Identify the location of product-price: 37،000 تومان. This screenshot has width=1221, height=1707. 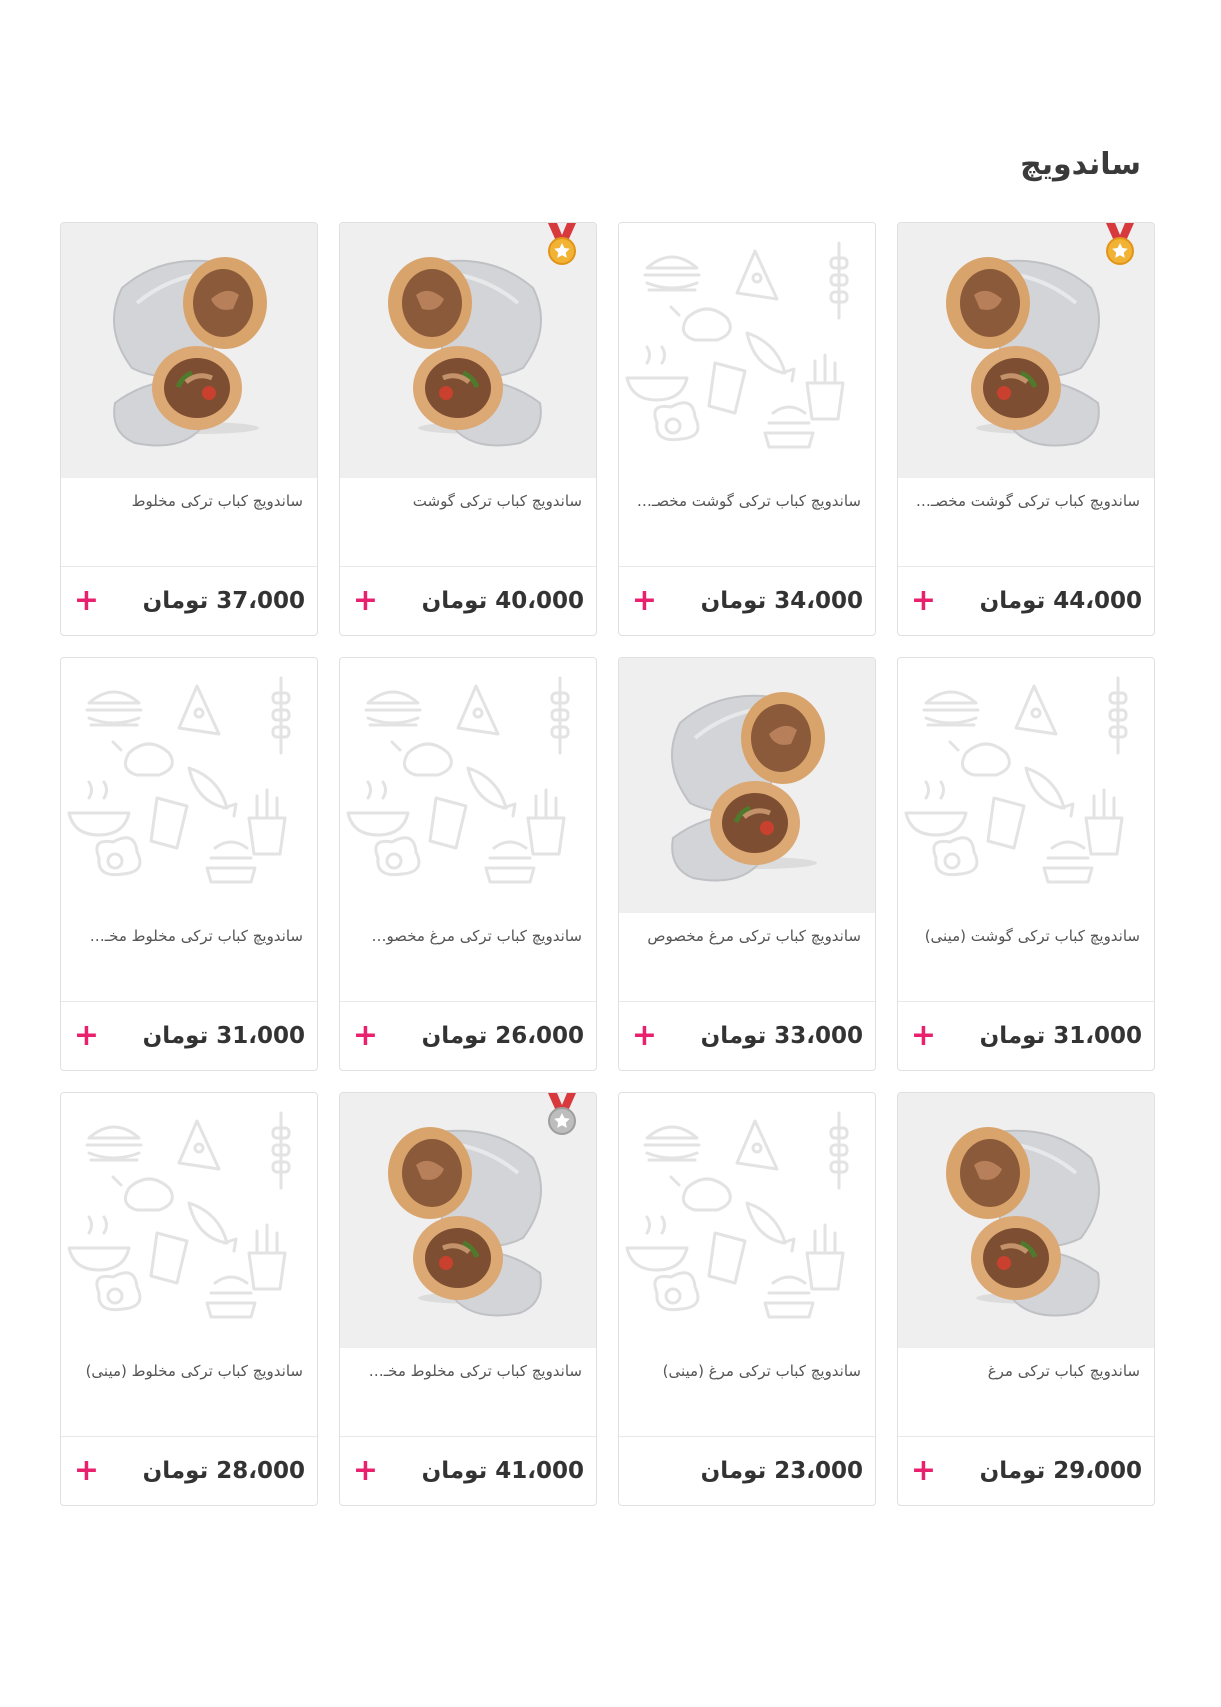
(223, 601).